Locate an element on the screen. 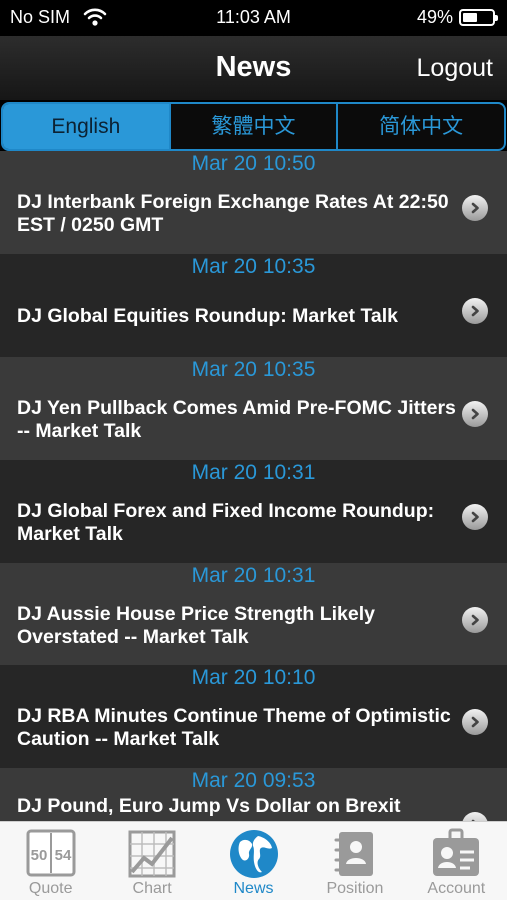 Image resolution: width=507 pixels, height=900 pixels. tab-position-label: Position is located at coordinates (355, 888).